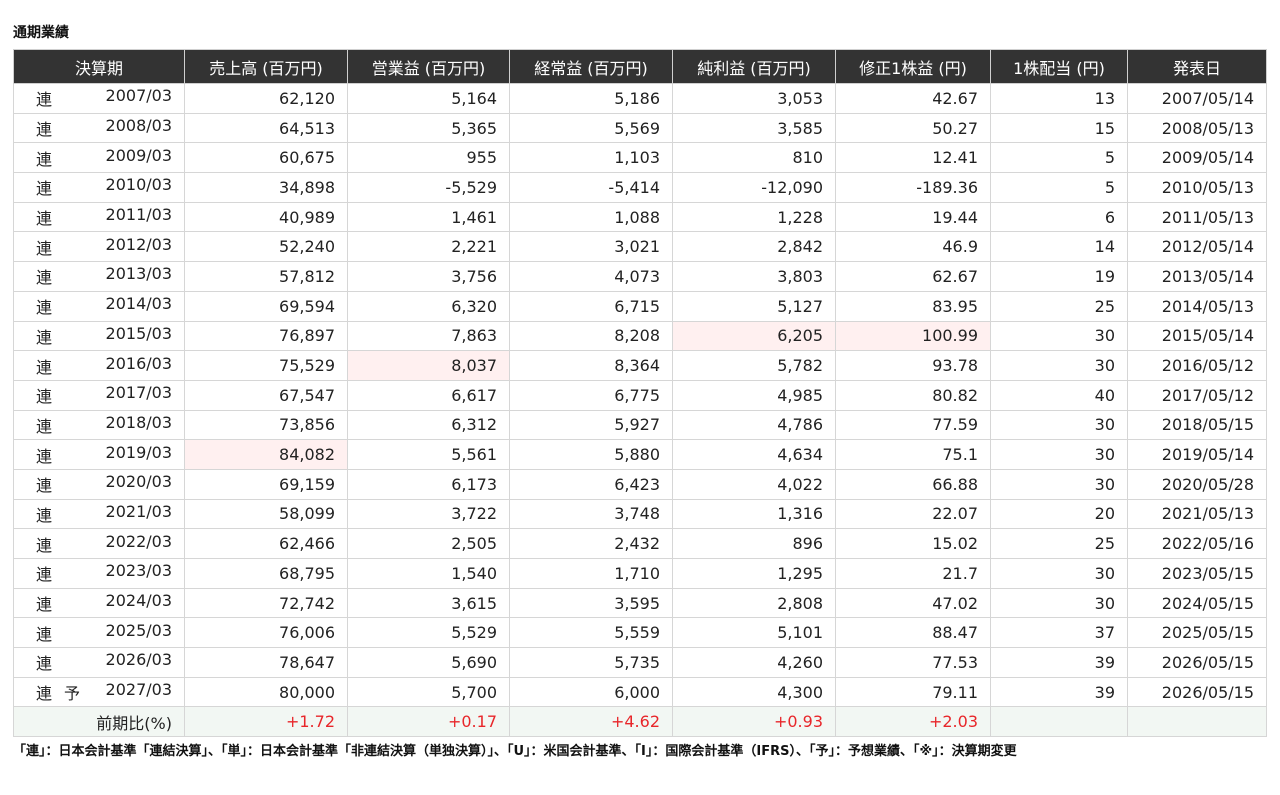 The image size is (1280, 795). I want to click on col-header-sales: 売上高 (百万円), so click(266, 66).